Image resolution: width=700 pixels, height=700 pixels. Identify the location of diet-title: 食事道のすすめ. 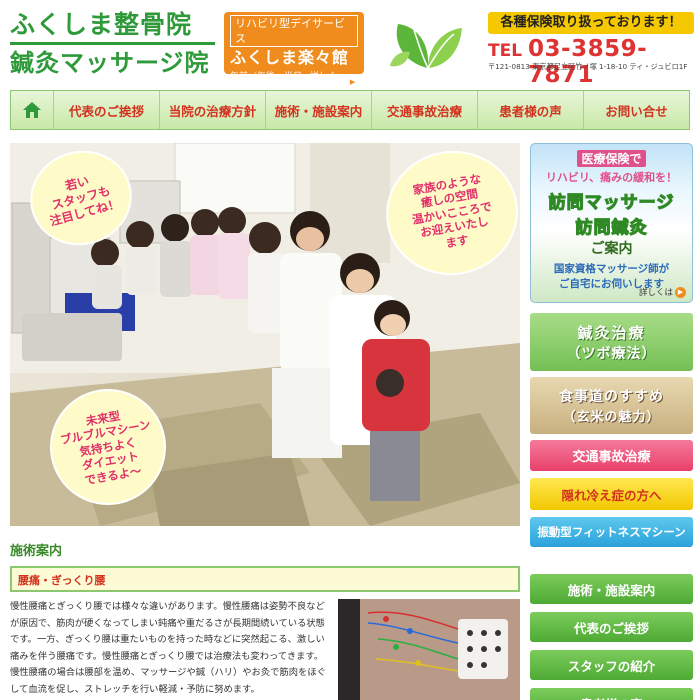
(611, 397).